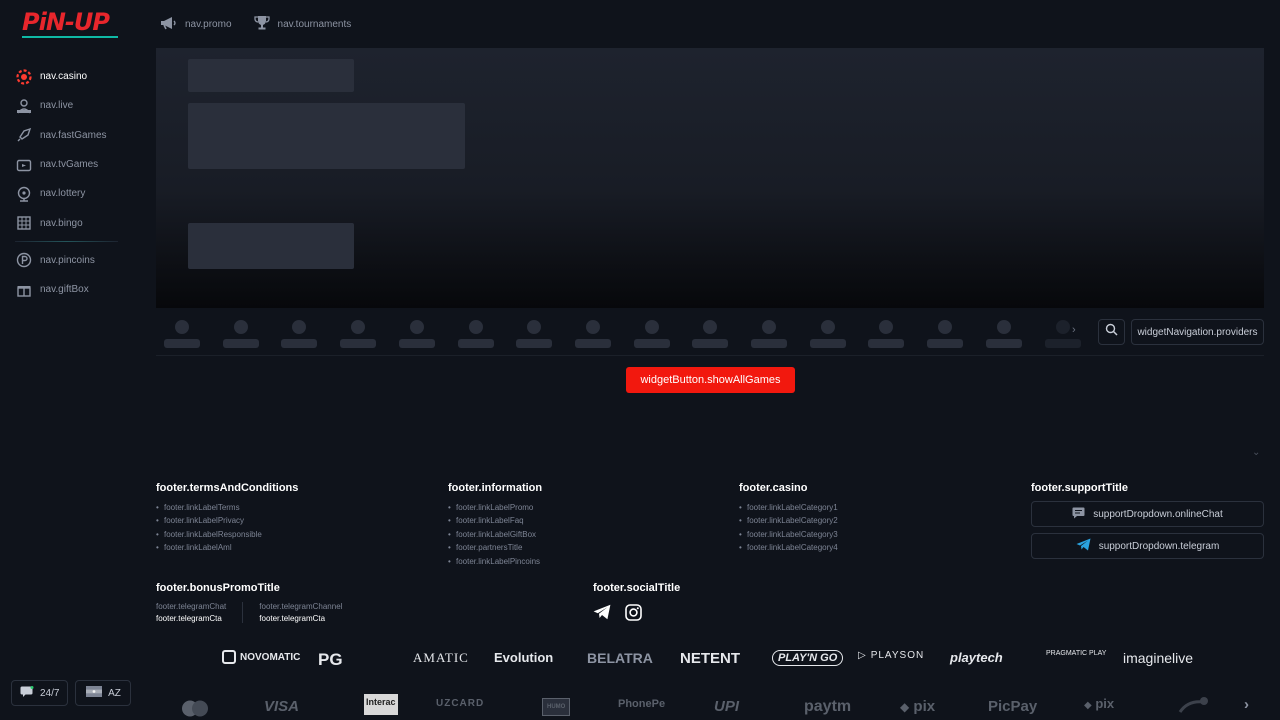  What do you see at coordinates (642, 704) in the screenshot?
I see `payment-logo-phonepe: PhonePe` at bounding box center [642, 704].